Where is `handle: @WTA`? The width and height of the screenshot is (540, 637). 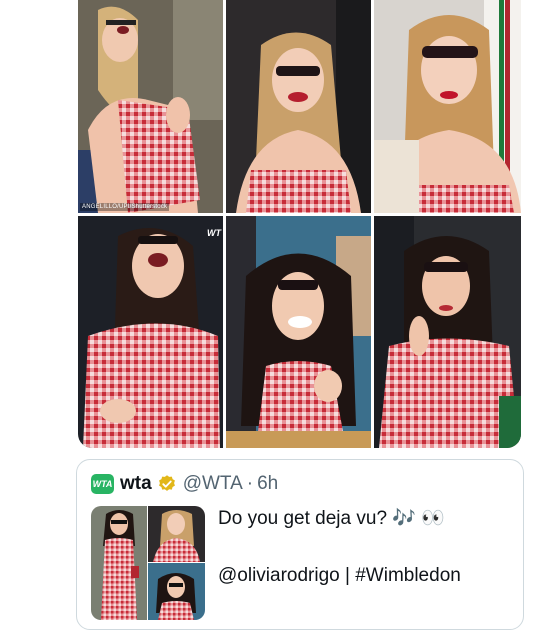 handle: @WTA is located at coordinates (213, 484).